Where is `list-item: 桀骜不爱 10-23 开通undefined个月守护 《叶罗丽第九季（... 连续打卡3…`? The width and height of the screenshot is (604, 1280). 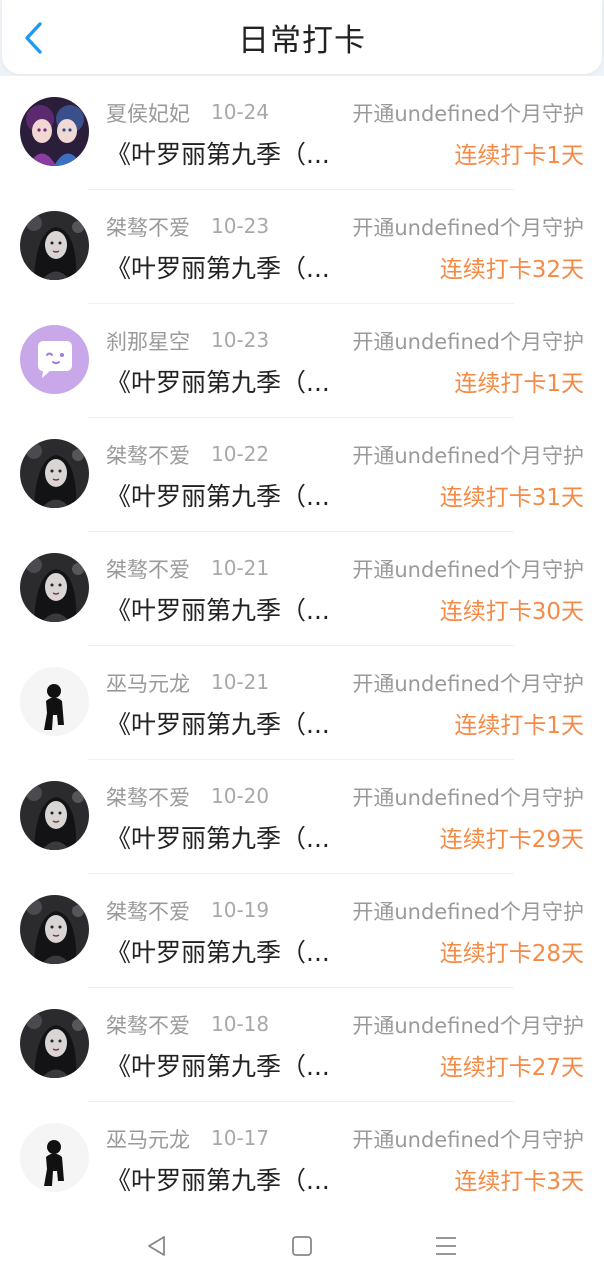 list-item: 桀骜不爱 10-23 开通undefined个月守护 《叶罗丽第九季（... 连续打卡3… is located at coordinates (302, 247).